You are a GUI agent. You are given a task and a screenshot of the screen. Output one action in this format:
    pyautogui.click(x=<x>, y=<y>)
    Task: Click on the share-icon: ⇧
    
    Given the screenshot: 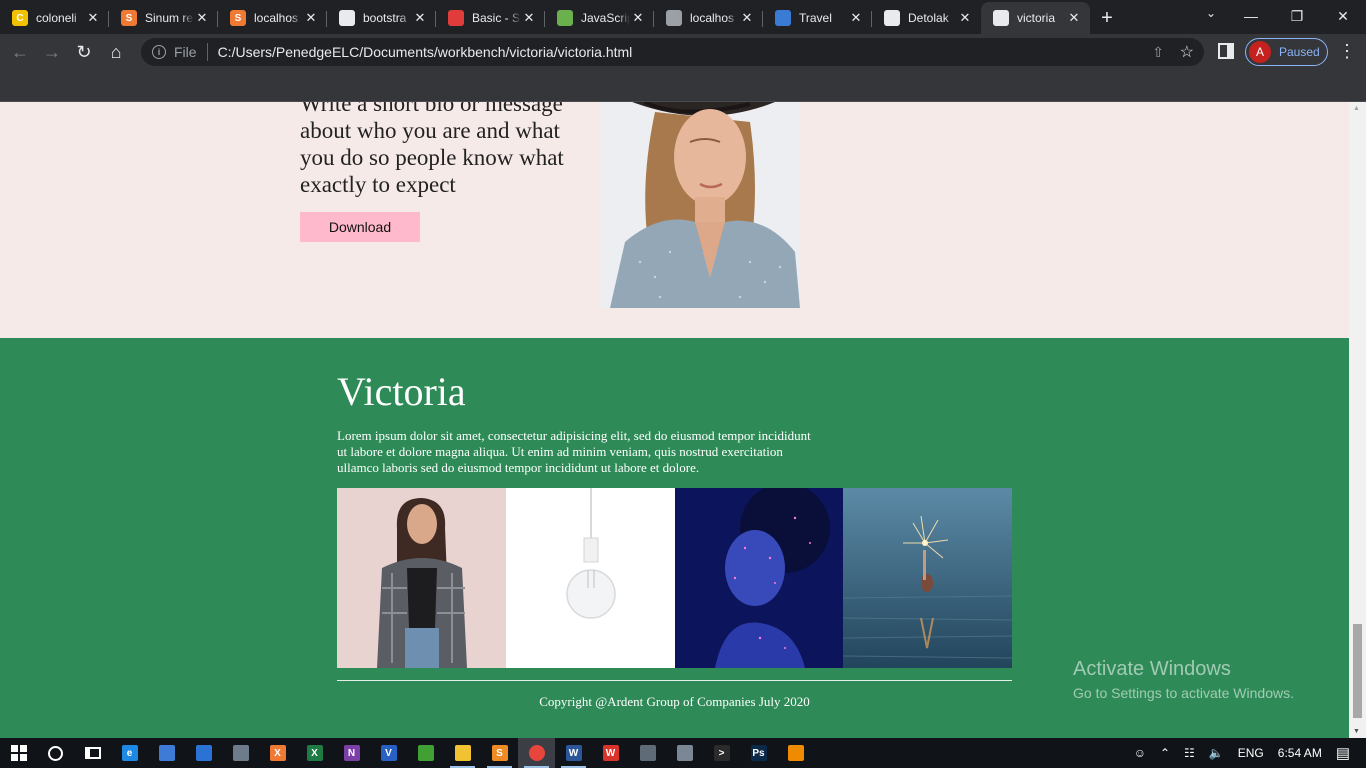 What is the action you would take?
    pyautogui.click(x=1158, y=52)
    